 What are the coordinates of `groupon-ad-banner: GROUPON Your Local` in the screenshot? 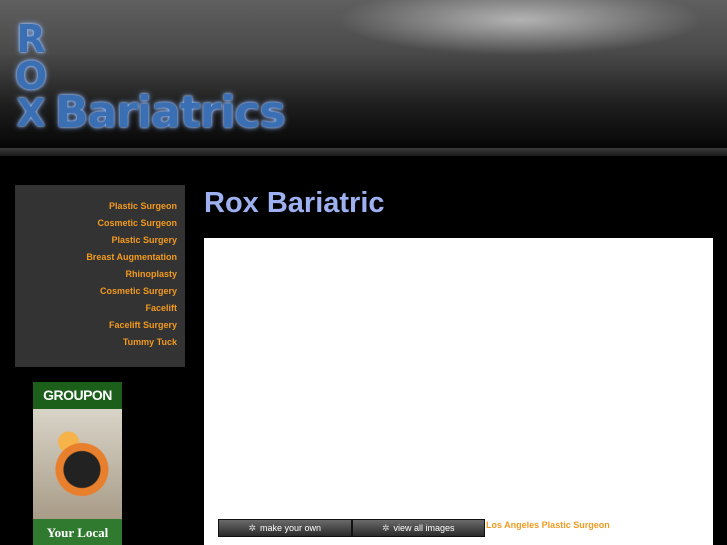 It's located at (77, 463).